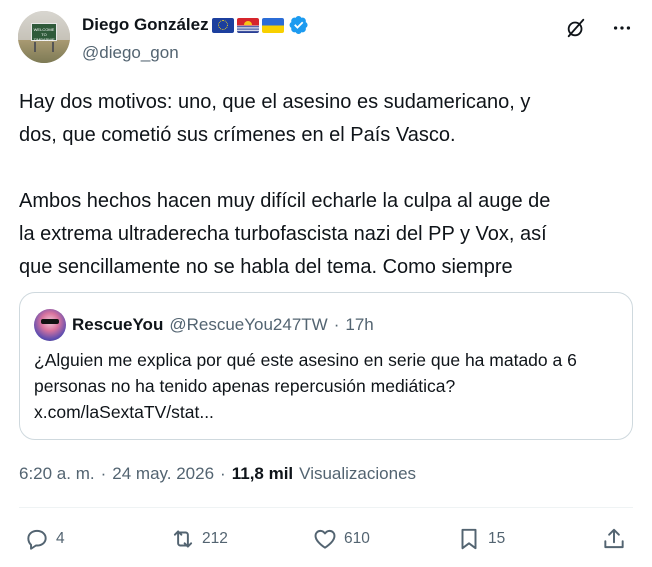 The width and height of the screenshot is (652, 567). Describe the element at coordinates (215, 538) in the screenshot. I see `repost-count: 212` at that location.